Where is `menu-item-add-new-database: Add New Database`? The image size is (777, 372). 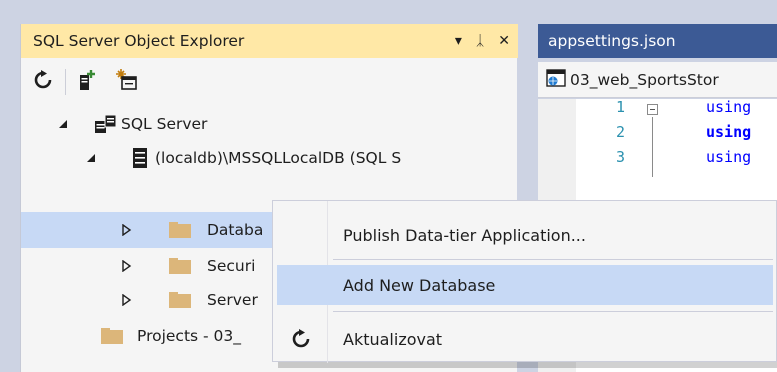
menu-item-add-new-database: Add New Database is located at coordinates (525, 285).